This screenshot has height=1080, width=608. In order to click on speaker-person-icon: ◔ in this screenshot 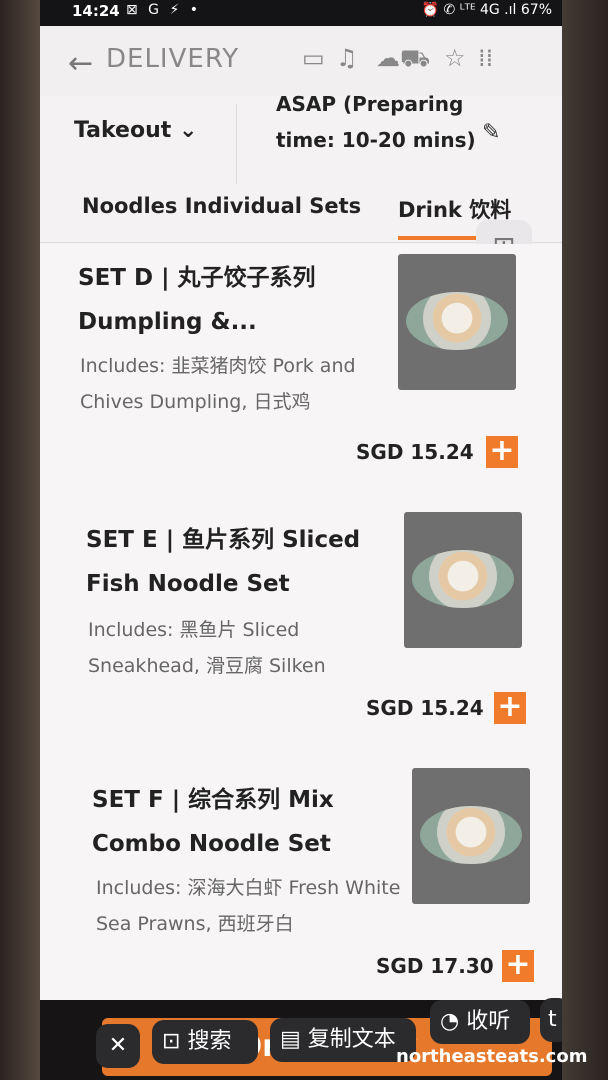, I will do `click(450, 1021)`.